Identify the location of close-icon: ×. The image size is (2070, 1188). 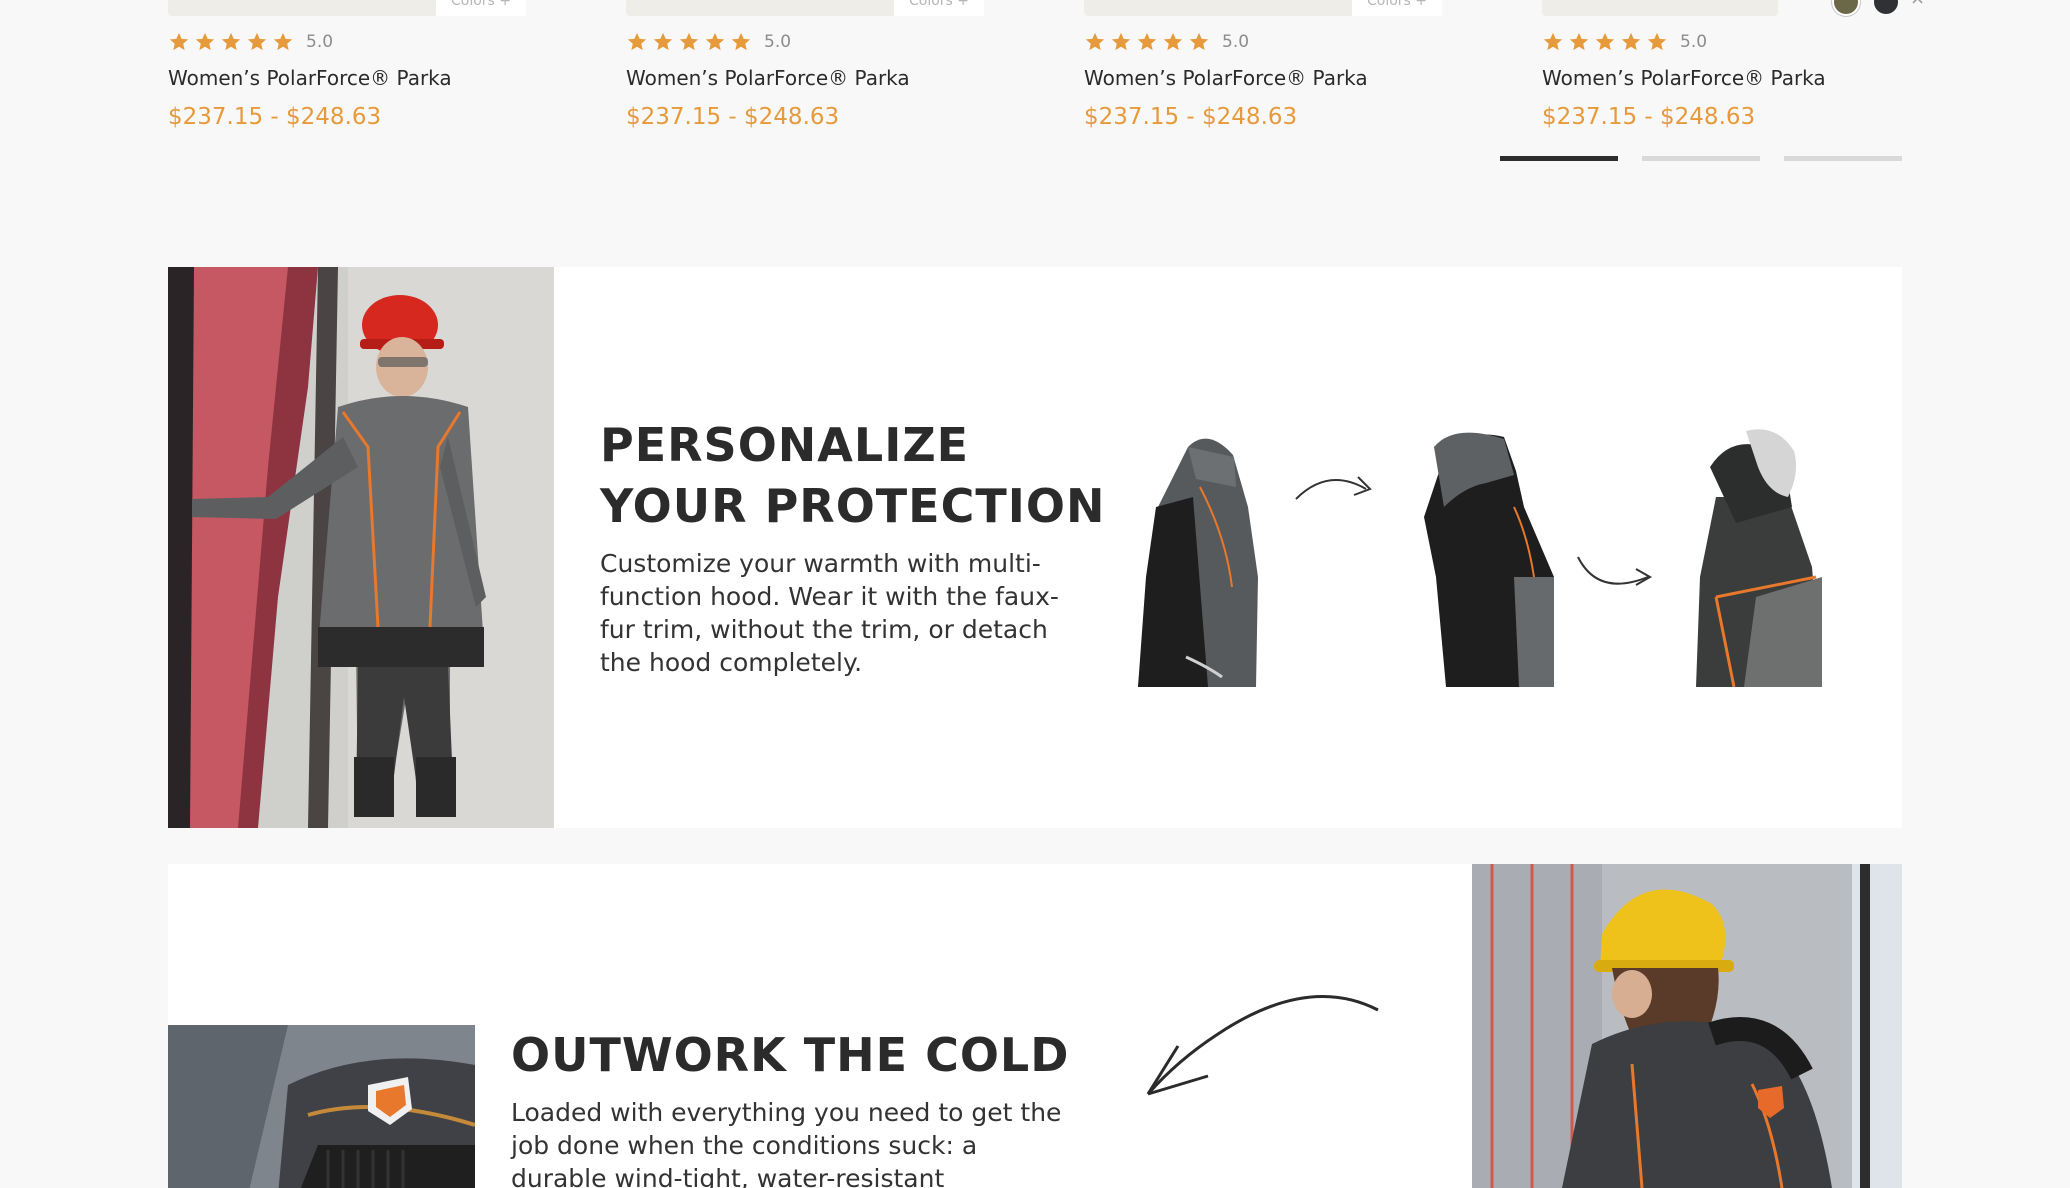
(1917, 4).